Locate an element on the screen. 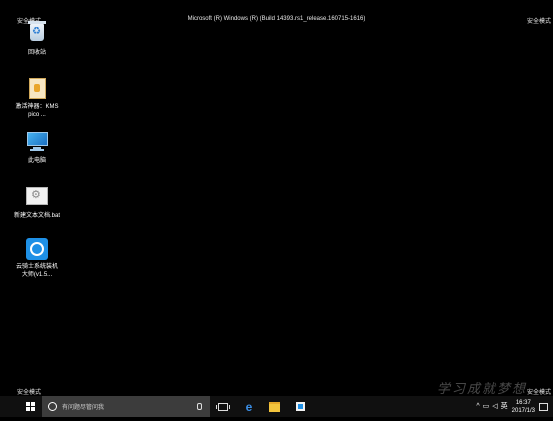 The height and width of the screenshot is (421, 553). system-tray: ^ ▭ ◁ 英 16:37 2017/1/3 is located at coordinates (475, 406).